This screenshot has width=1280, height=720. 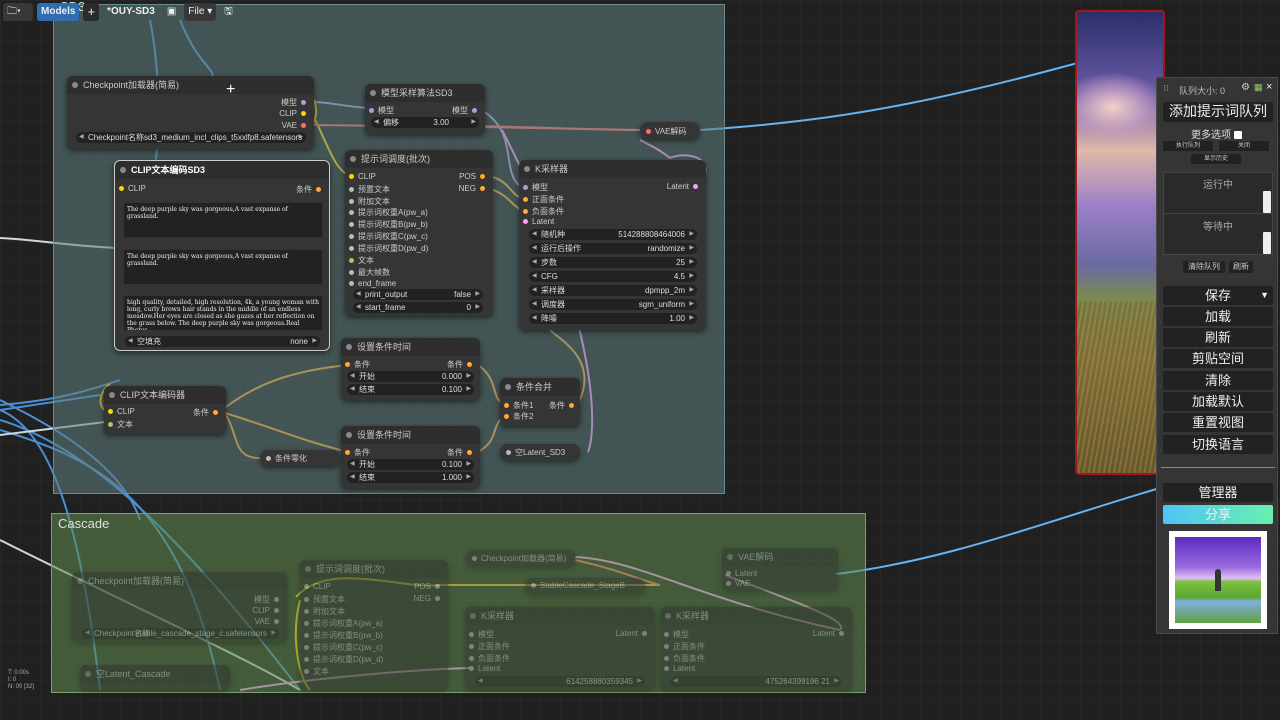 I want to click on output-pos: POS, so click(x=474, y=176).